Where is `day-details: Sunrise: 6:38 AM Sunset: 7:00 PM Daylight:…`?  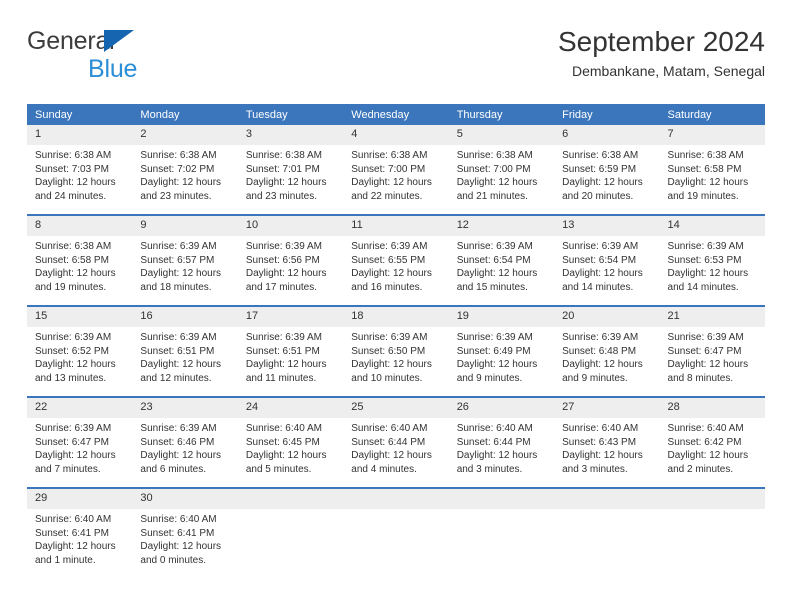 day-details: Sunrise: 6:38 AM Sunset: 7:00 PM Daylight:… is located at coordinates (395, 174).